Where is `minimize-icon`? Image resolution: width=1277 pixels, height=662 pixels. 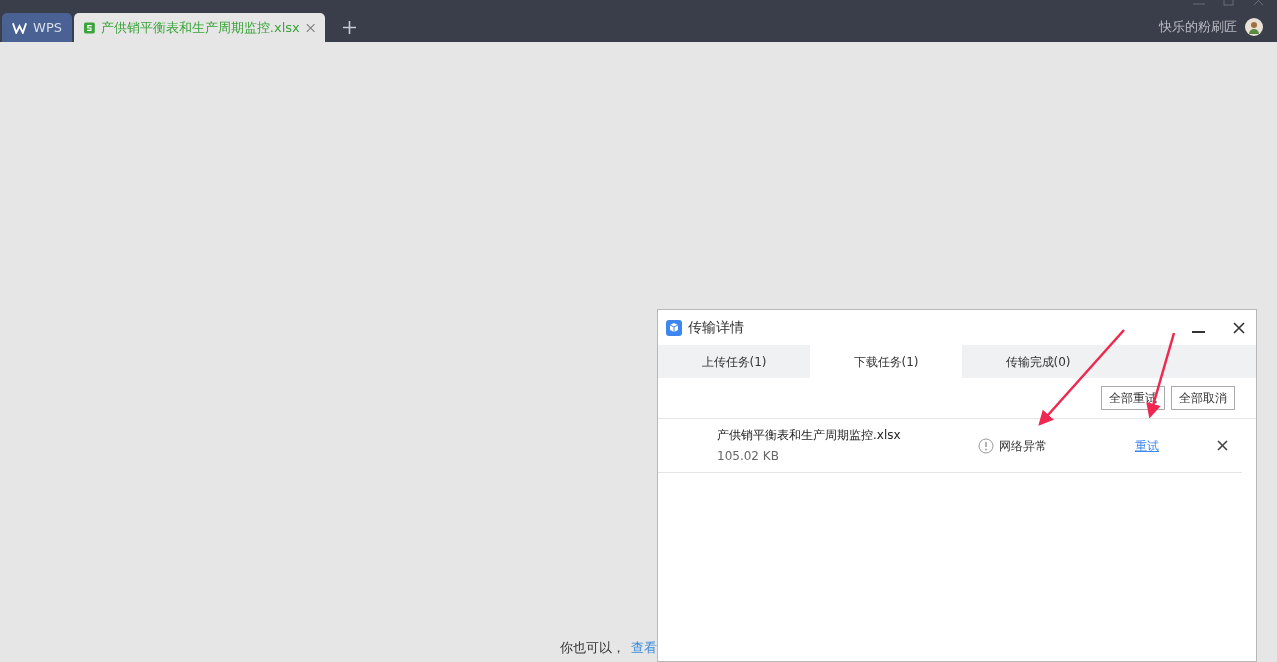 minimize-icon is located at coordinates (1198, 331).